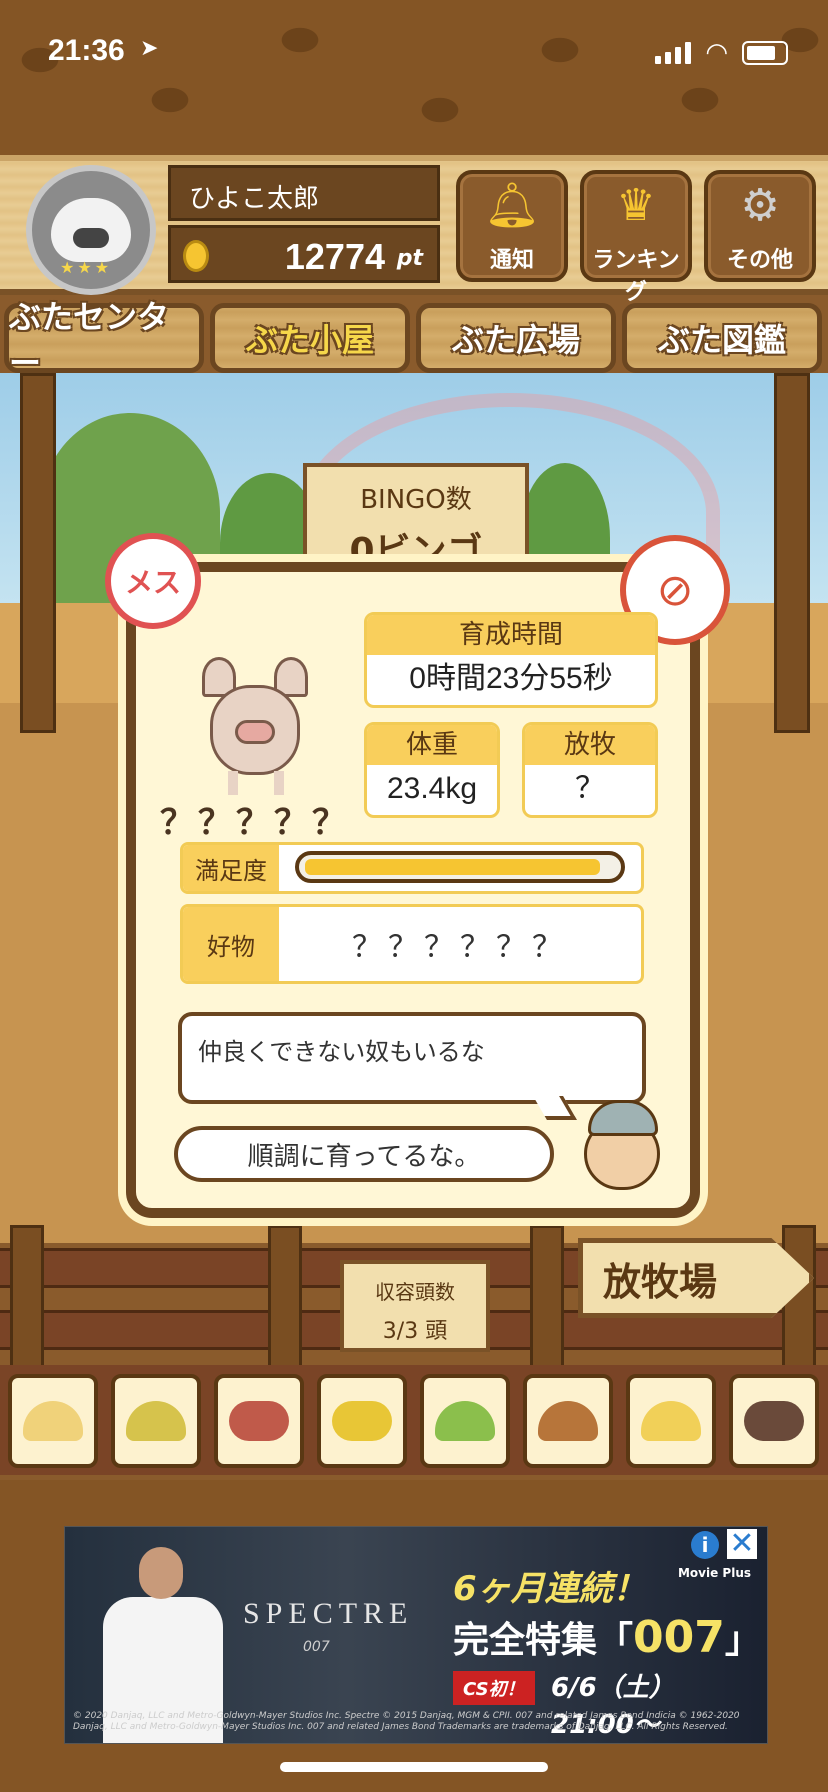 This screenshot has width=828, height=1792. Describe the element at coordinates (760, 205) in the screenshot. I see `gear-icon: ⚙` at that location.